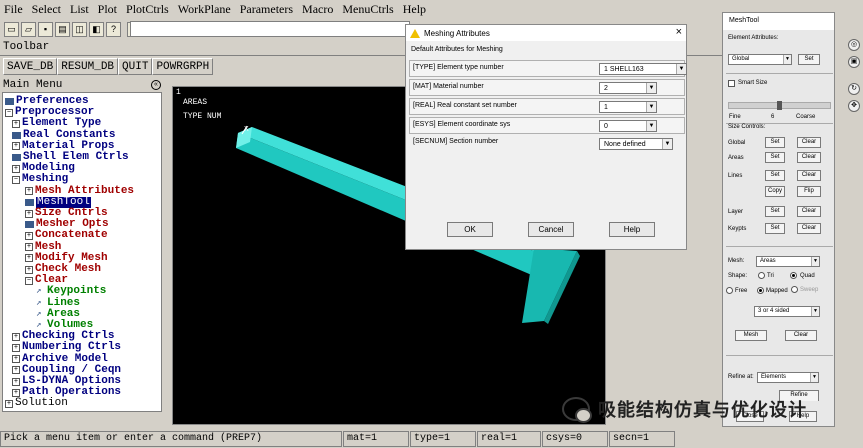 The width and height of the screenshot is (863, 448). Describe the element at coordinates (11, 29) in the screenshot. I see `new-file-icon: ▭` at that location.